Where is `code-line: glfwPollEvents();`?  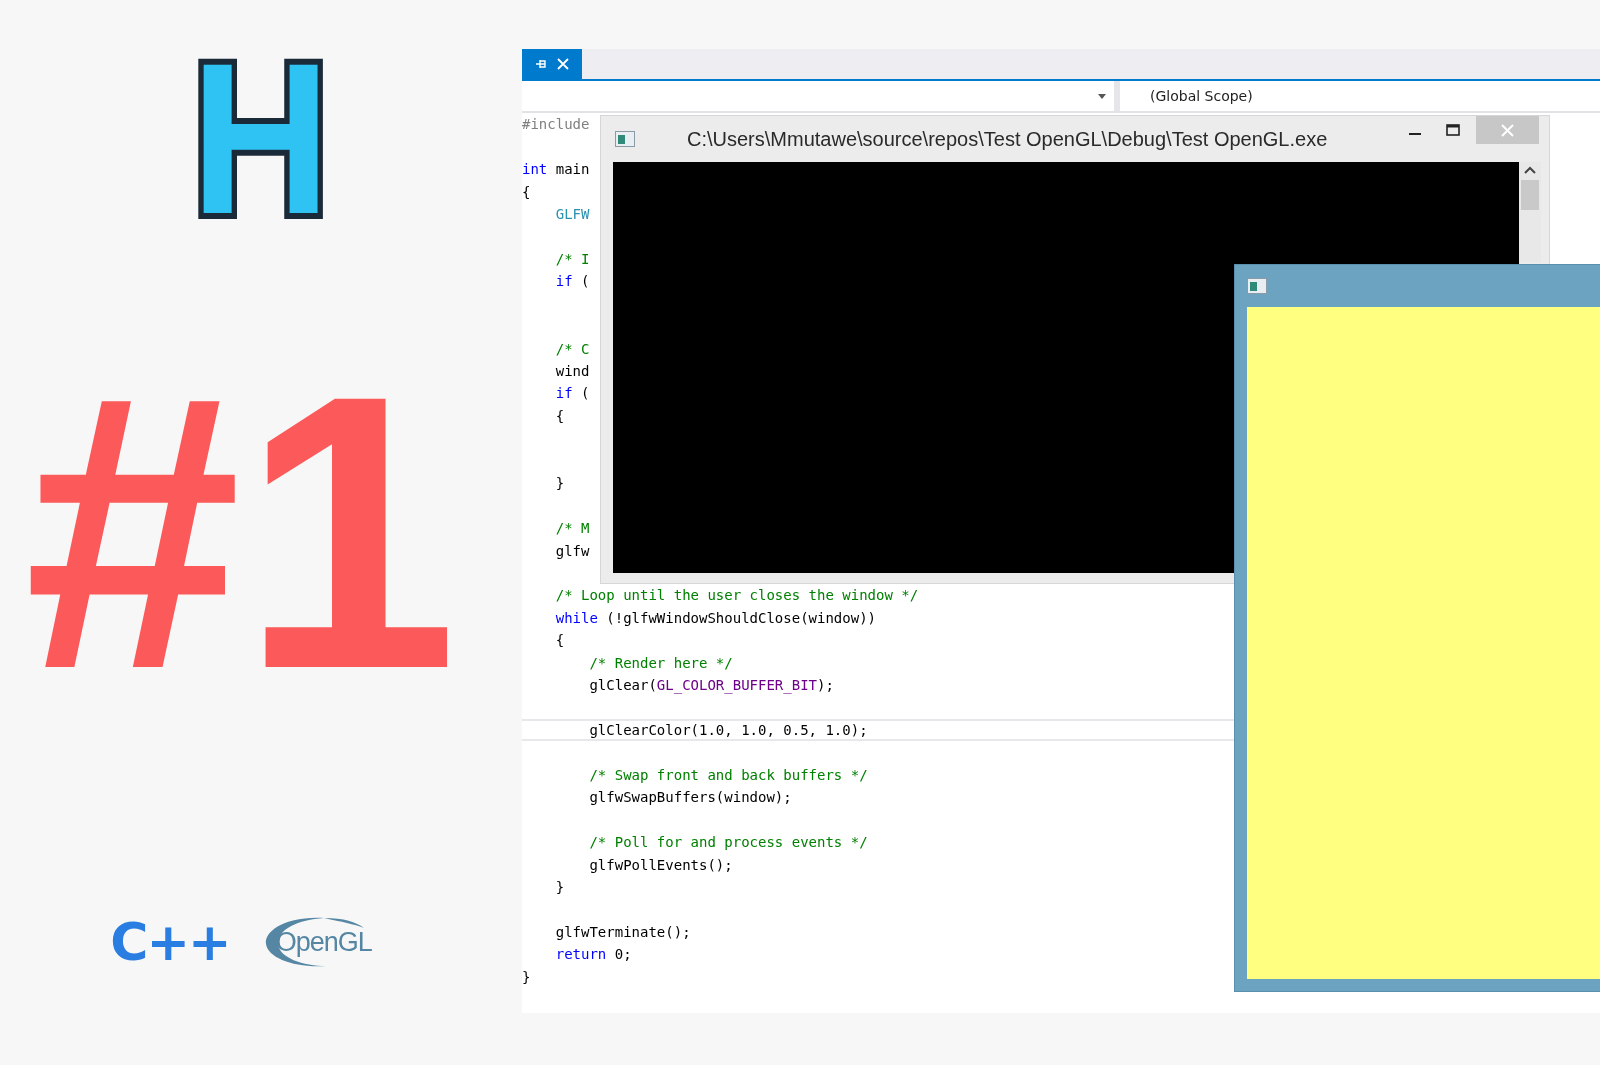
code-line: glfwPollEvents(); is located at coordinates (660, 865).